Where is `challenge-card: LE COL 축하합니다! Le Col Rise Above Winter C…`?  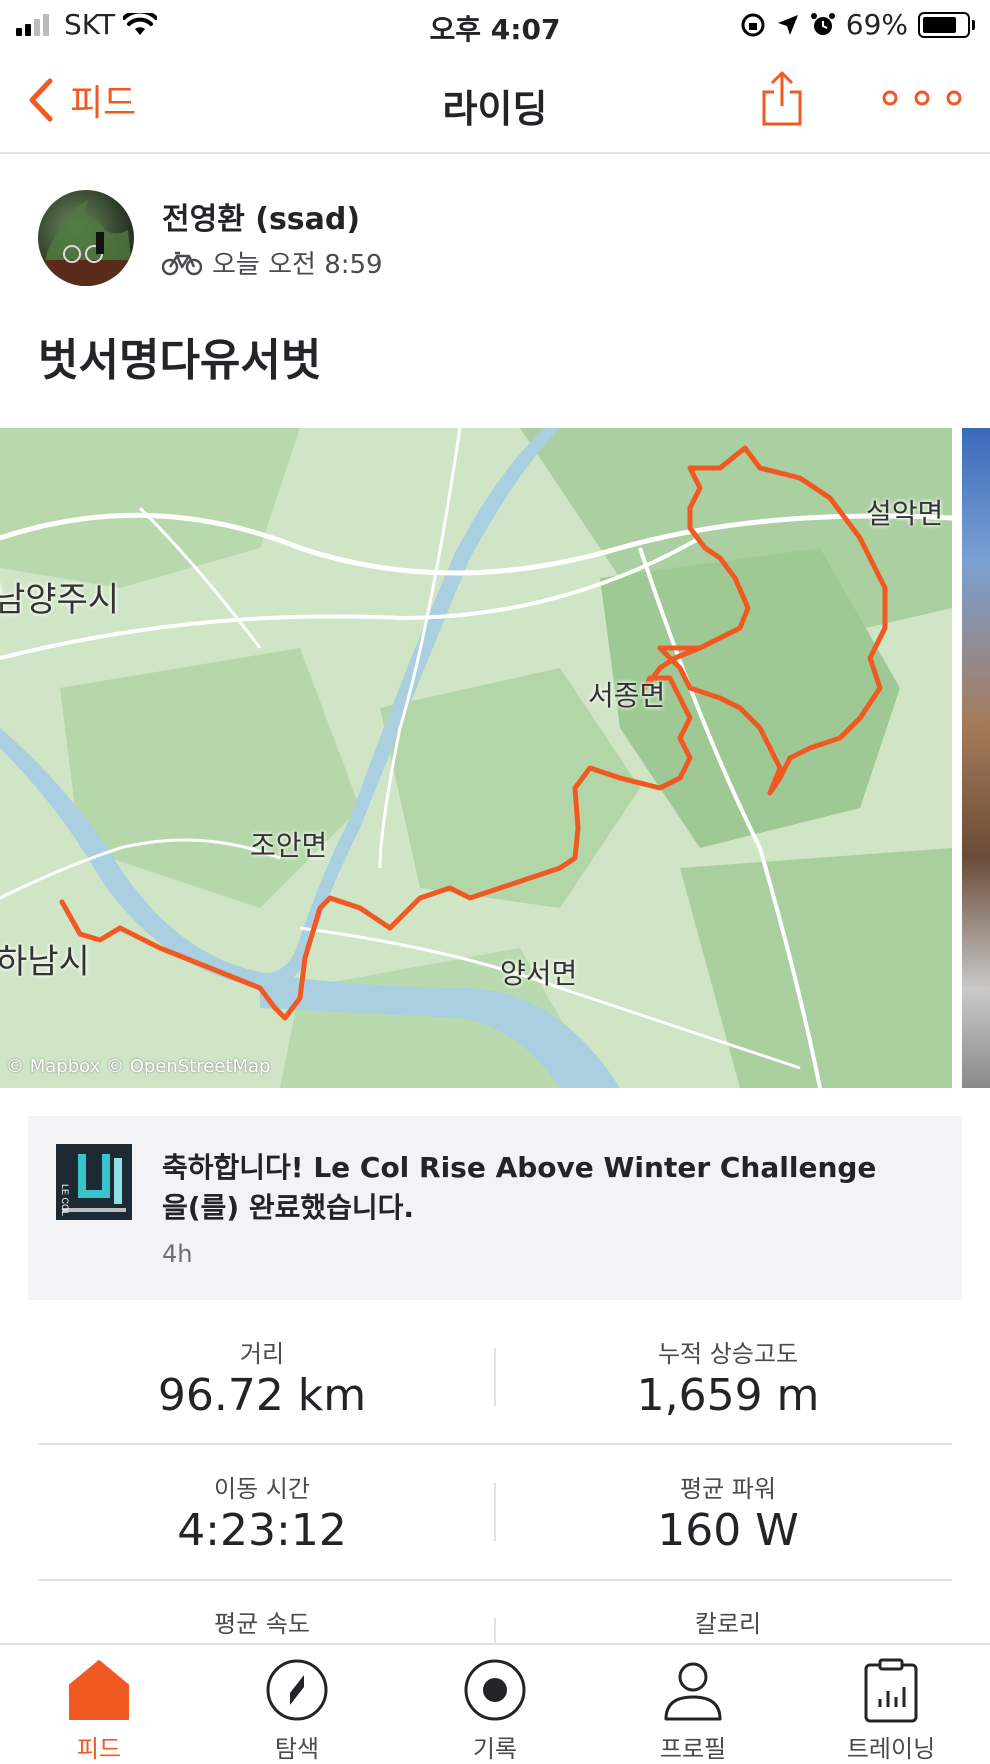 challenge-card: LE COL 축하합니다! Le Col Rise Above Winter C… is located at coordinates (495, 1208).